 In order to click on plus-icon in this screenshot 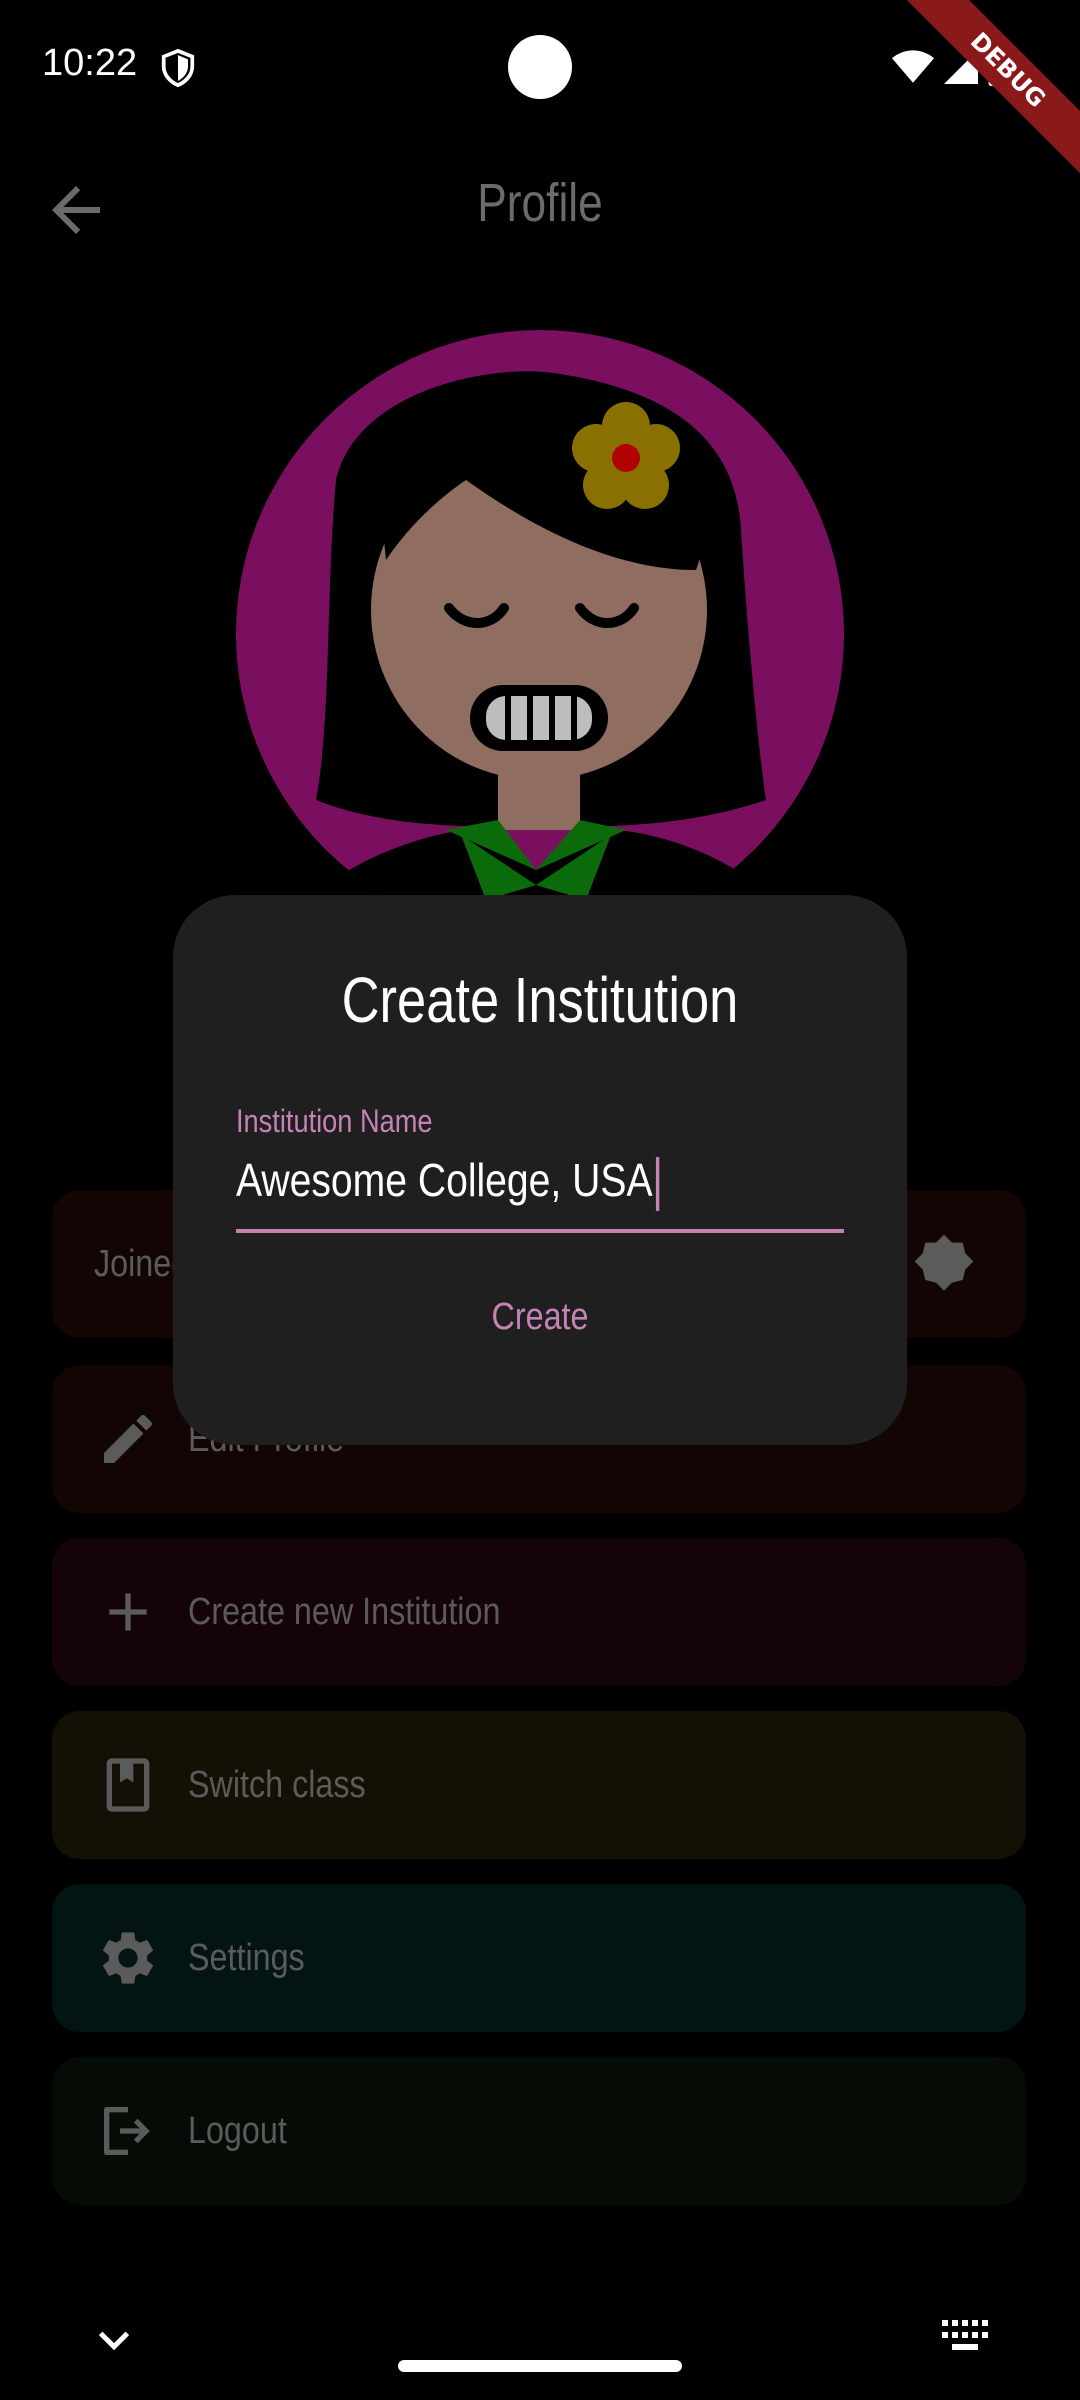, I will do `click(128, 1612)`.